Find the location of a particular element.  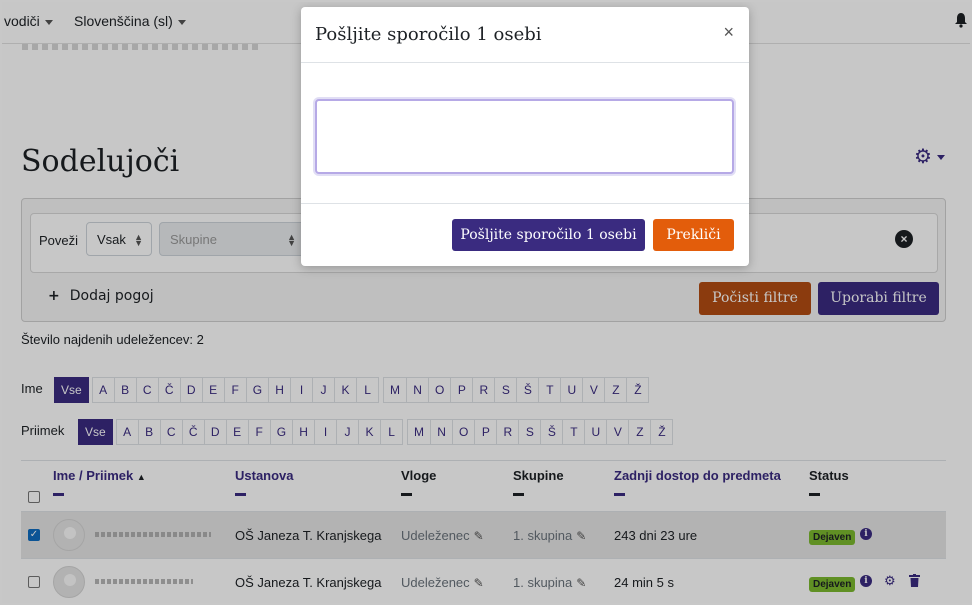

send-message-button: Pošljite sporočilo 1 osebi is located at coordinates (548, 235).